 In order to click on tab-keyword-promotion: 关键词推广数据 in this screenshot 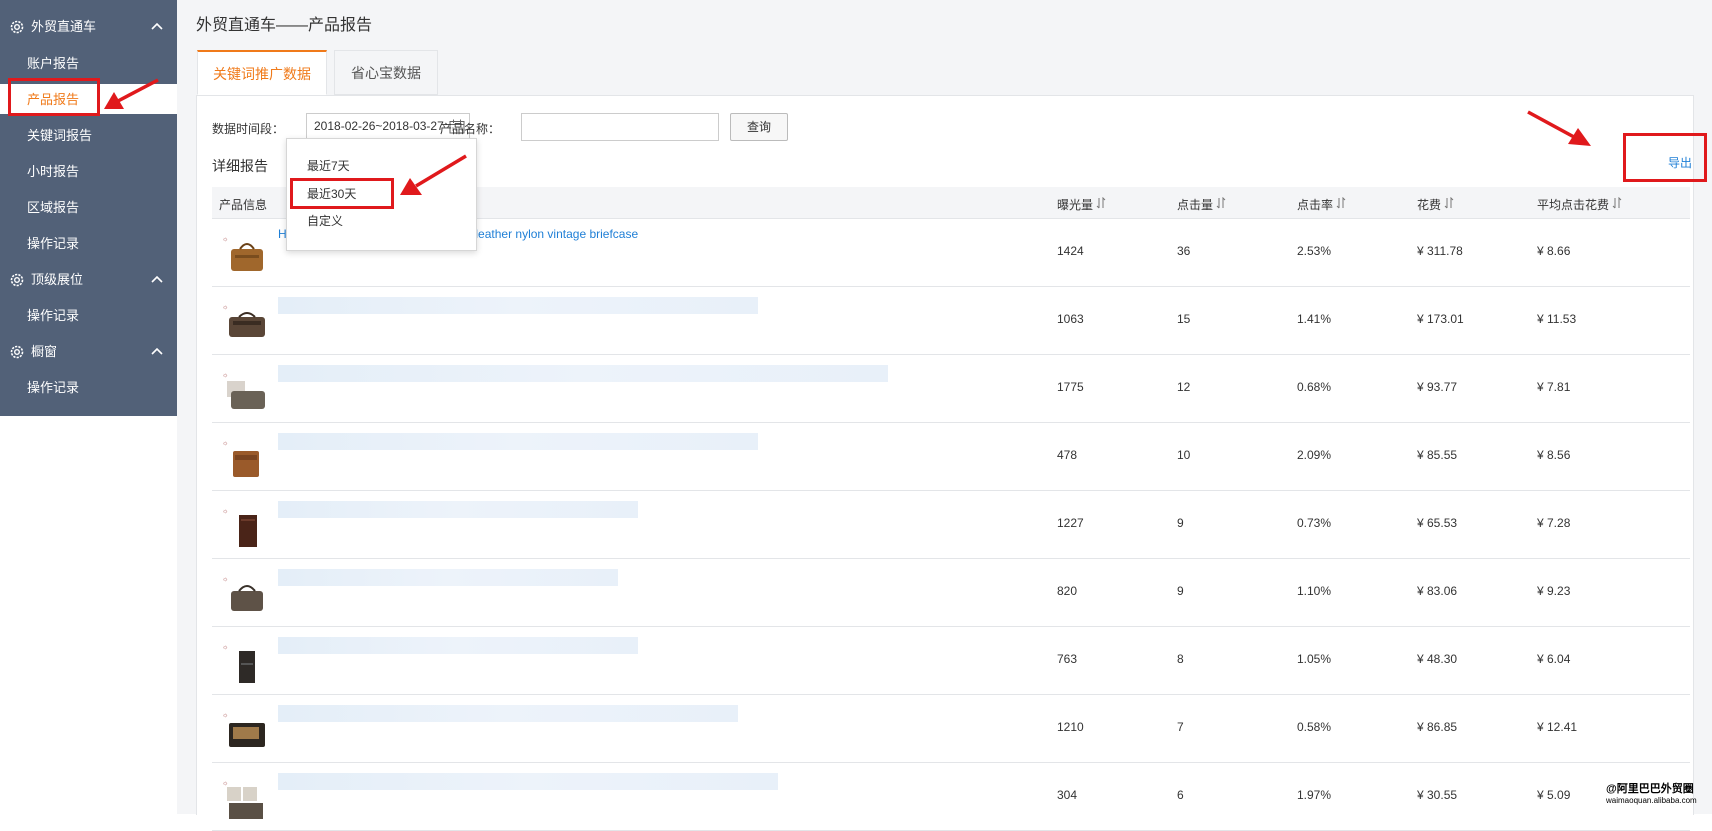, I will do `click(262, 72)`.